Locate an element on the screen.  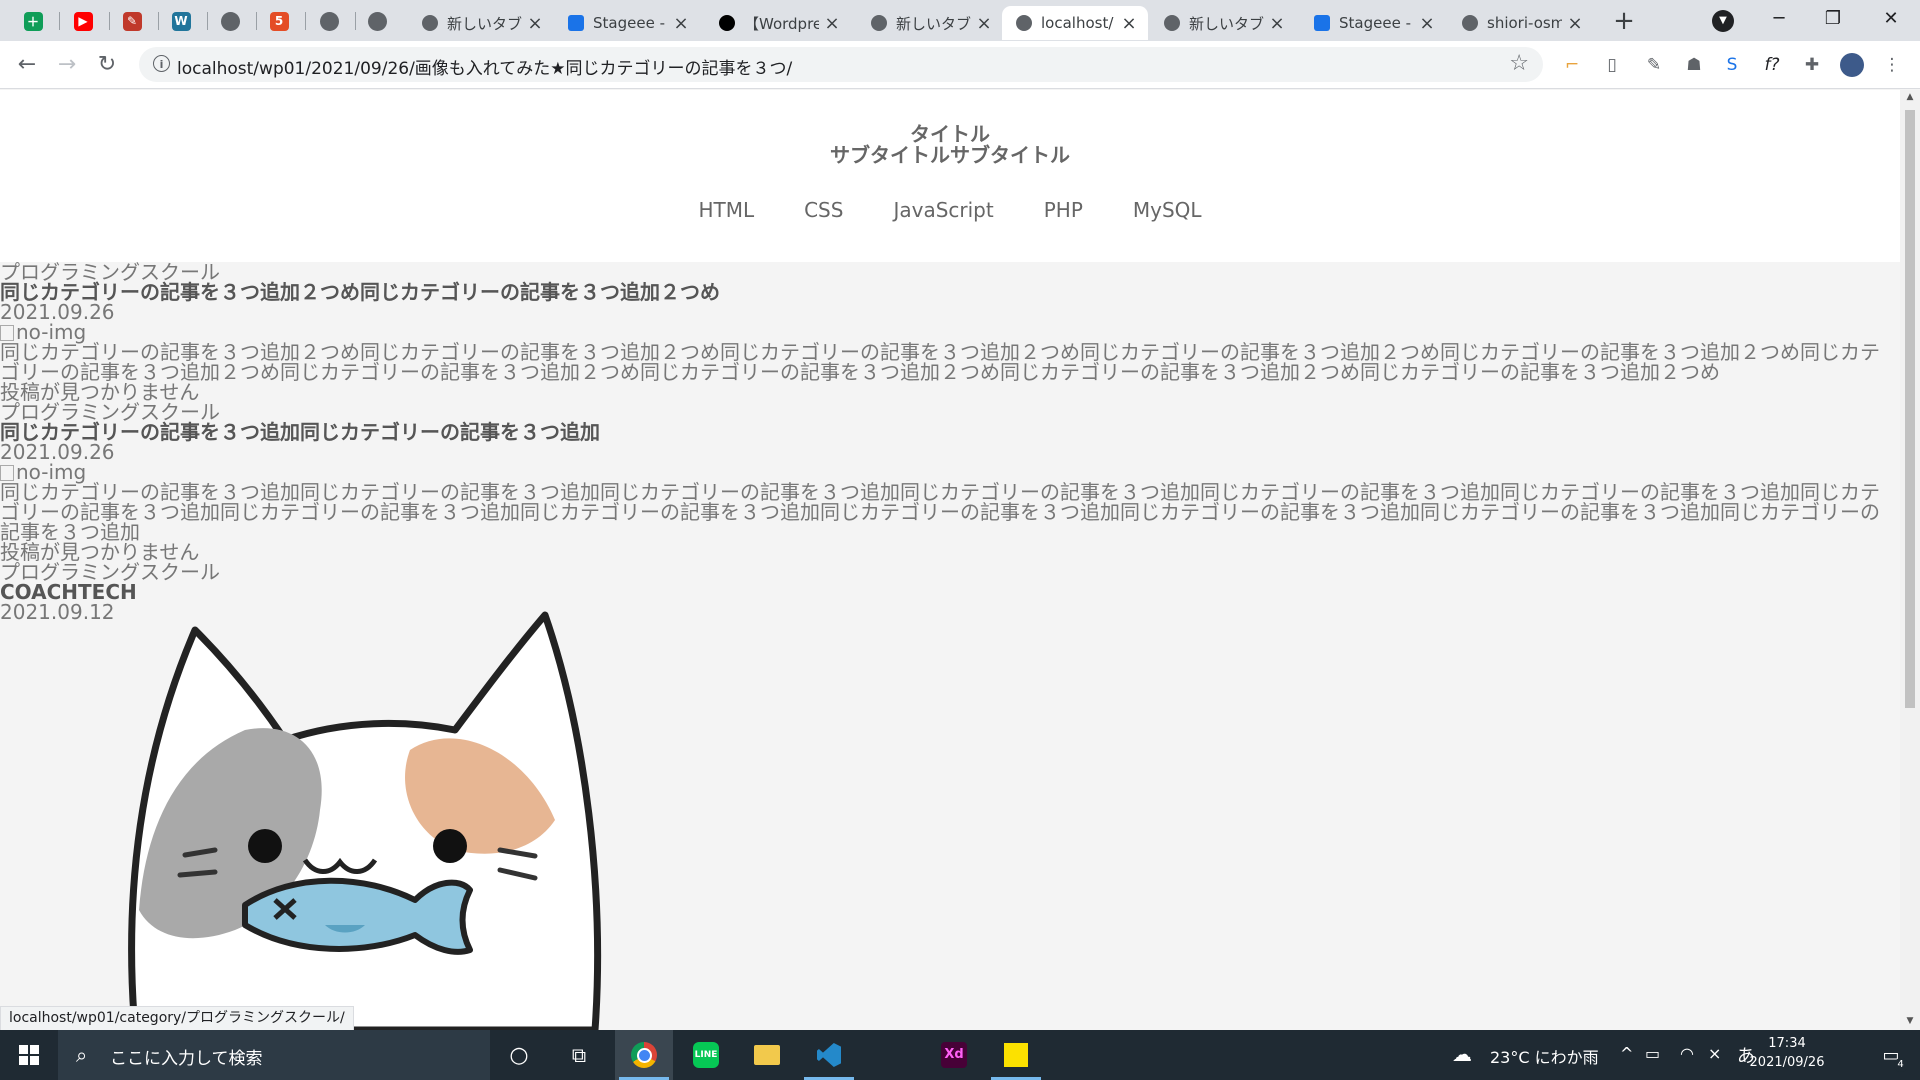
pinned-tab: ▶ is located at coordinates (83, 21).